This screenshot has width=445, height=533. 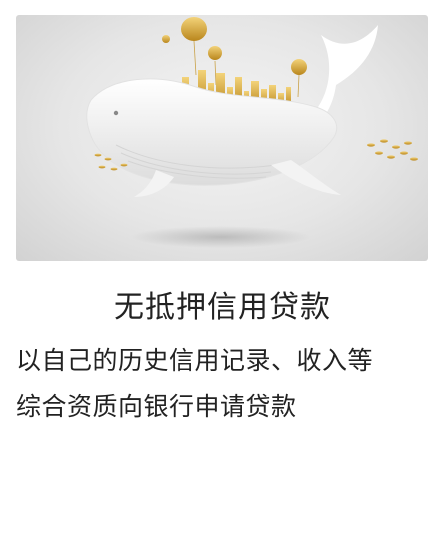 What do you see at coordinates (156, 406) in the screenshot?
I see `description-line: 综合资质向银行申请贷款` at bounding box center [156, 406].